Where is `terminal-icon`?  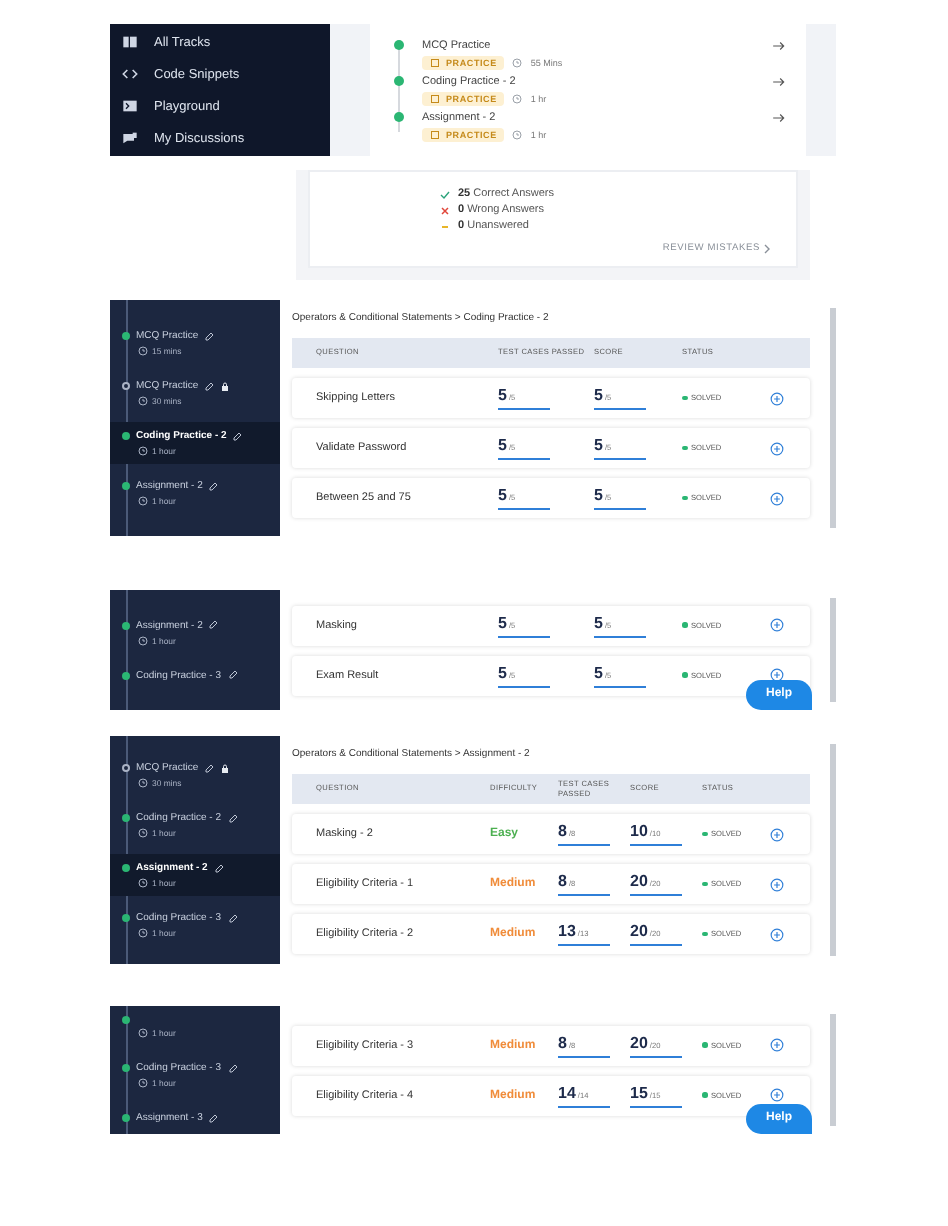
terminal-icon is located at coordinates (130, 106).